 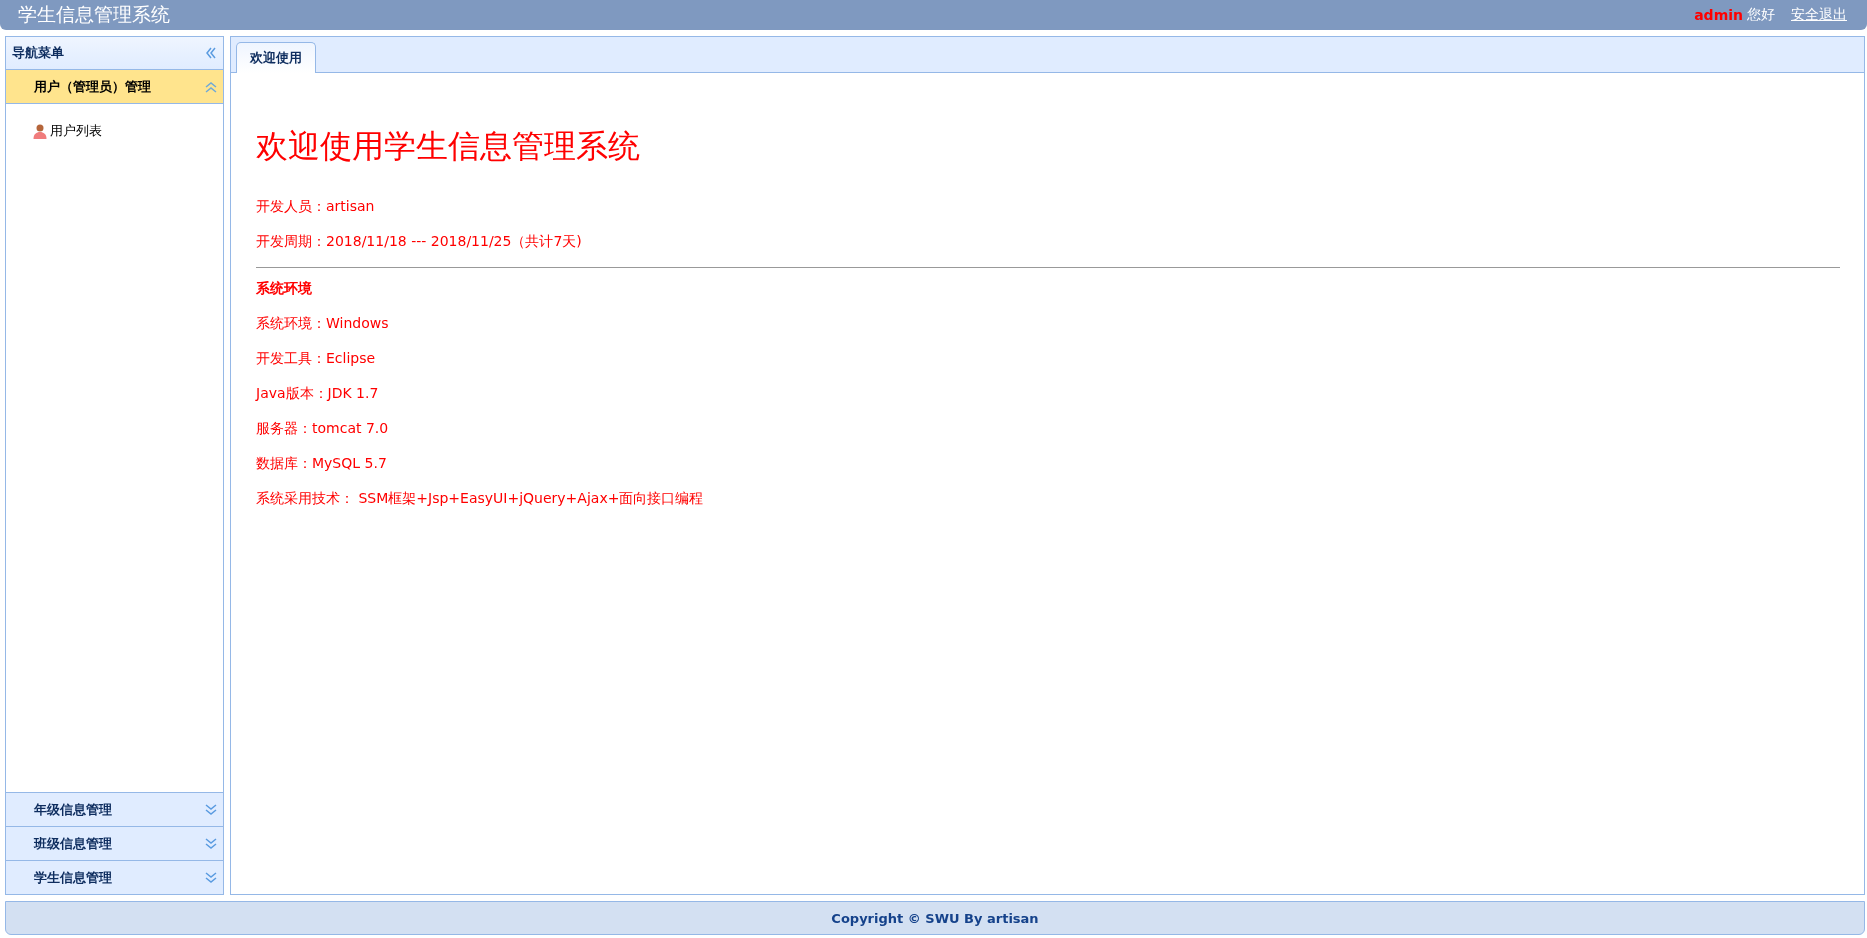 I want to click on info-text: 开发工具：Eclipse, so click(x=316, y=358).